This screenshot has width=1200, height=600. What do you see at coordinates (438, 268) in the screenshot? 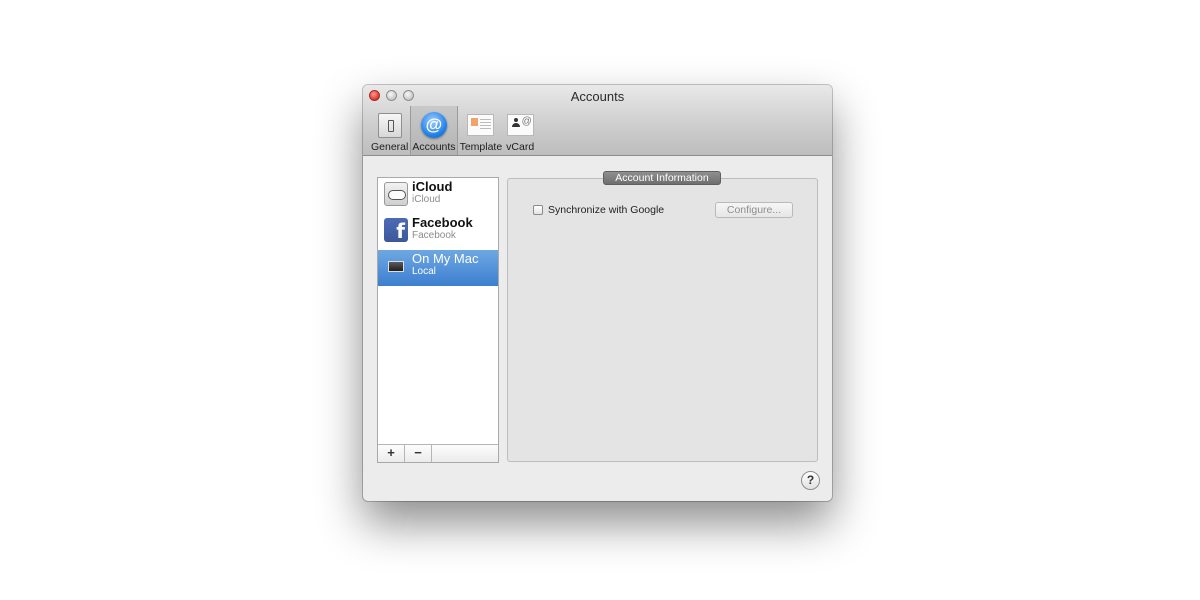
I see `list-item-on-my-mac: On My Mac Local` at bounding box center [438, 268].